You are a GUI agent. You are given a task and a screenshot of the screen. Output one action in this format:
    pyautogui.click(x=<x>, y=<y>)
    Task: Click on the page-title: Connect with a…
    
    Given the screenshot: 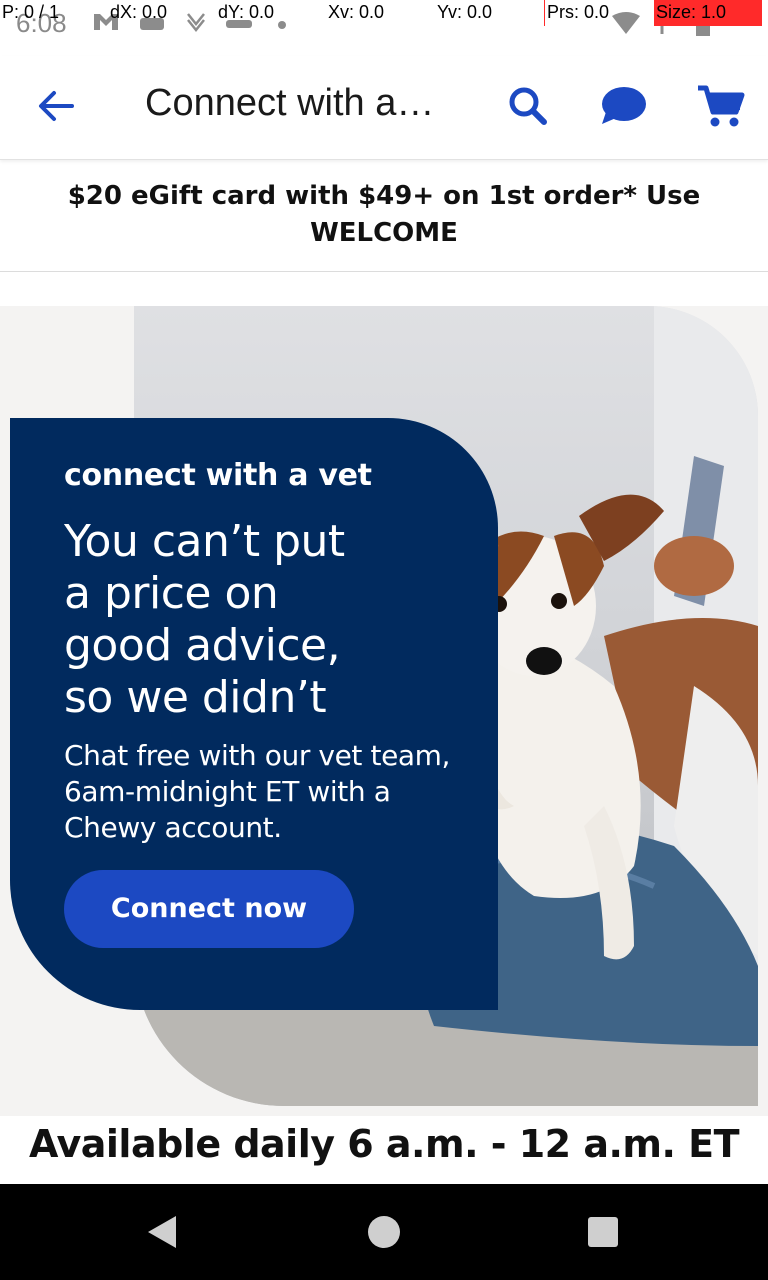 What is the action you would take?
    pyautogui.click(x=290, y=103)
    